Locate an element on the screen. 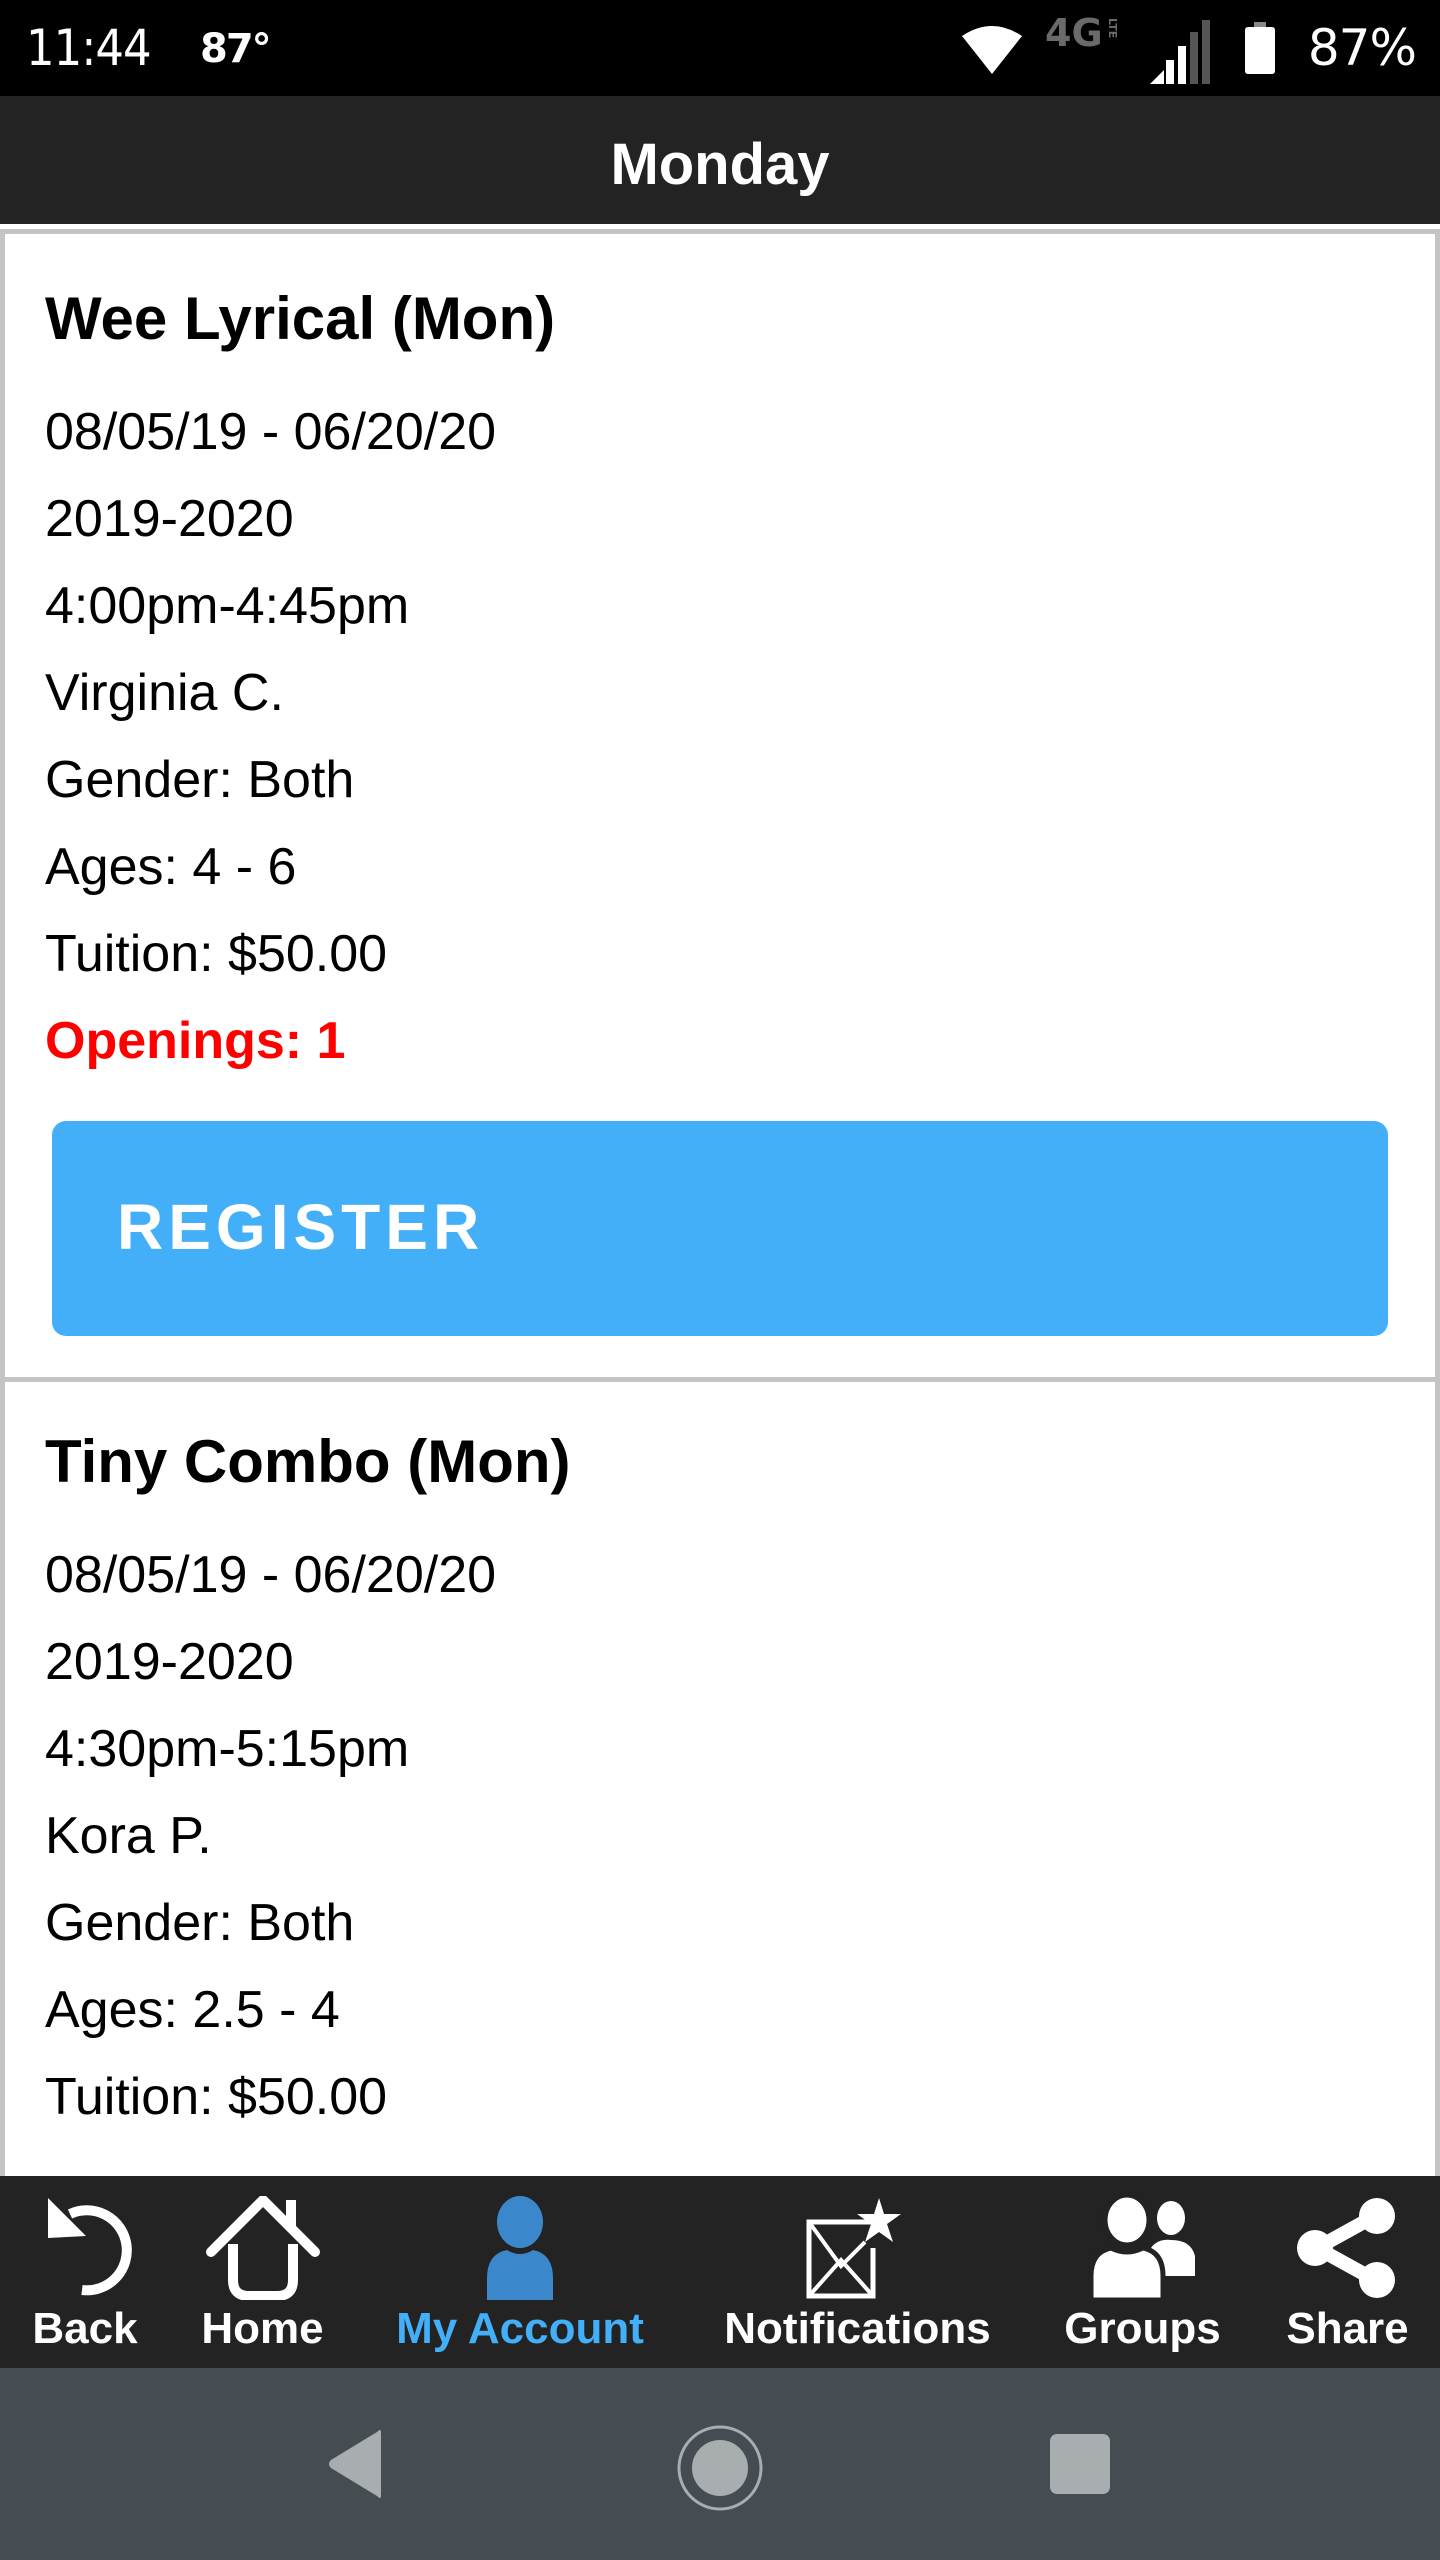 Image resolution: width=1440 pixels, height=2560 pixels. class-title: Wee Lyrical (Mon) is located at coordinates (300, 318).